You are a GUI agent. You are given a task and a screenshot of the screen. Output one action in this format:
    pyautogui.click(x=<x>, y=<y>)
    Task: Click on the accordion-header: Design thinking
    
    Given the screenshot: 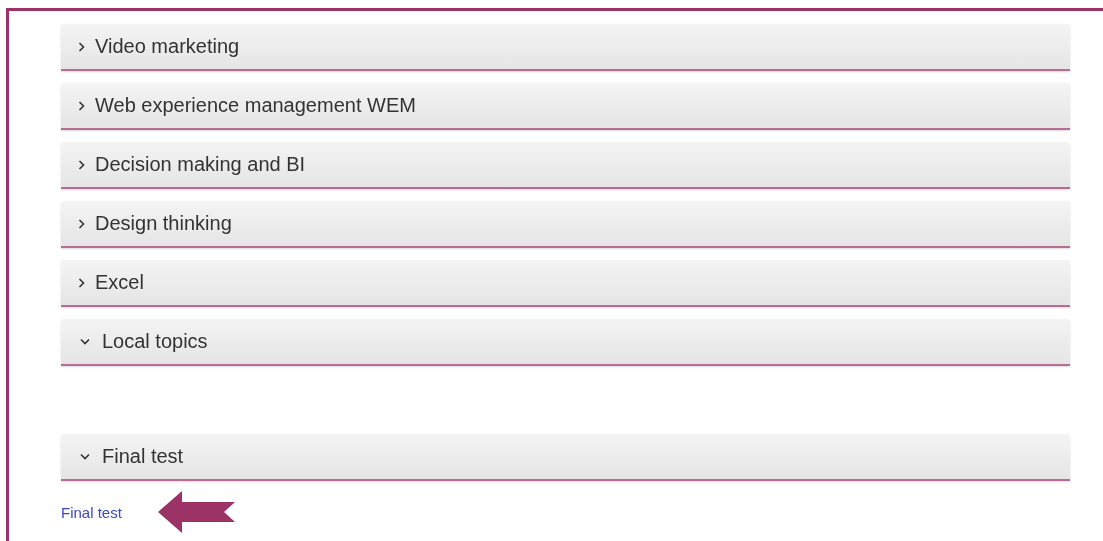 What is the action you would take?
    pyautogui.click(x=565, y=224)
    